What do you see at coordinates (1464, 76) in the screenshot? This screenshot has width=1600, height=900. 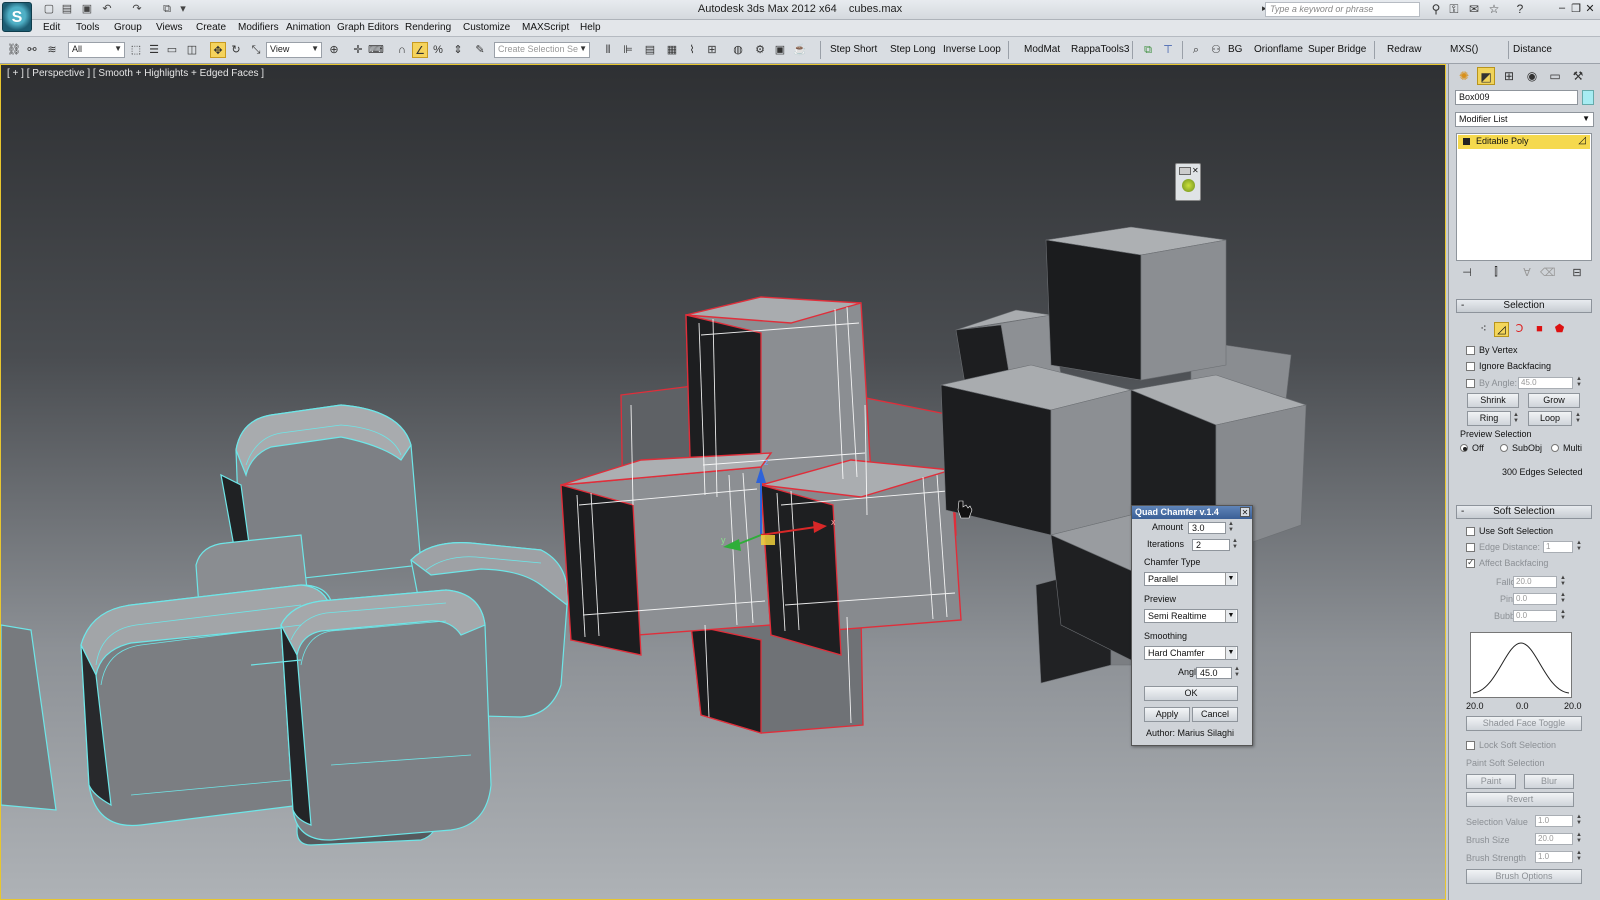 I see `create-tab-icon: ✺` at bounding box center [1464, 76].